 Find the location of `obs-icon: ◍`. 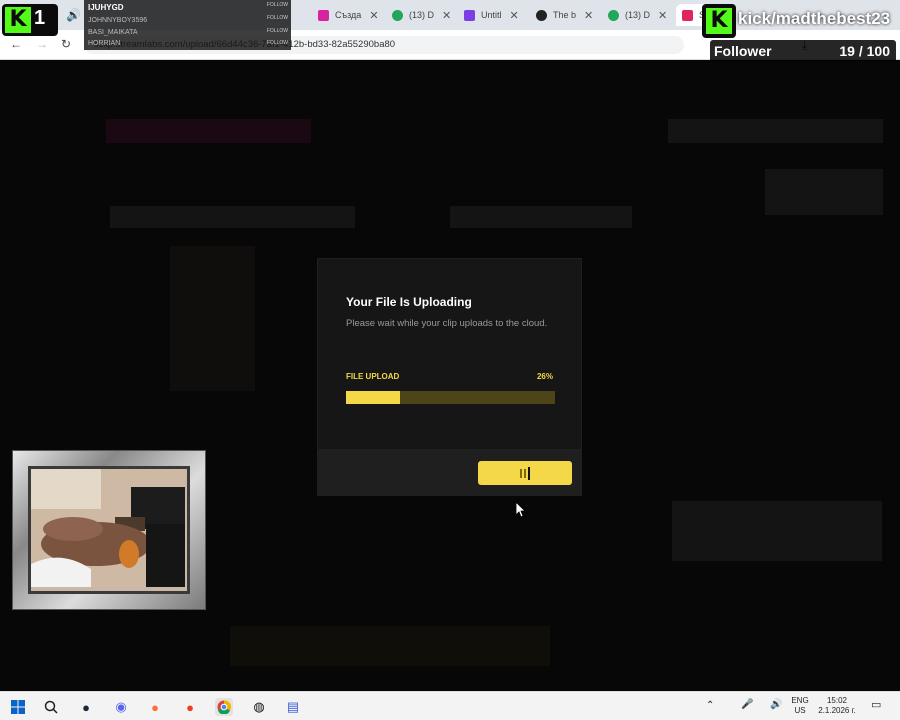

obs-icon: ◍ is located at coordinates (259, 707).